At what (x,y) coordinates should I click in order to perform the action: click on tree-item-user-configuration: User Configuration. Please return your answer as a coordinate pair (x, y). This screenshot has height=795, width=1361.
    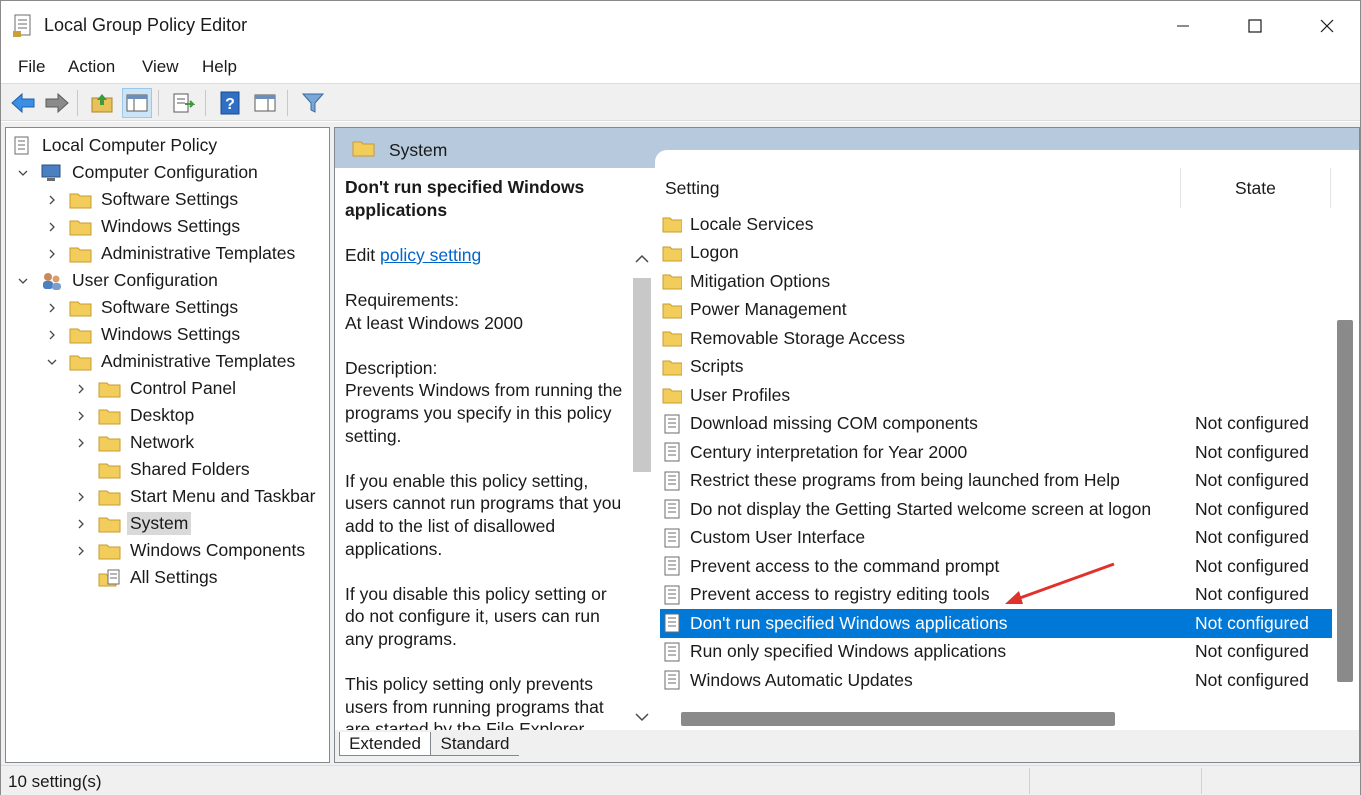
    Looking at the image, I should click on (118, 280).